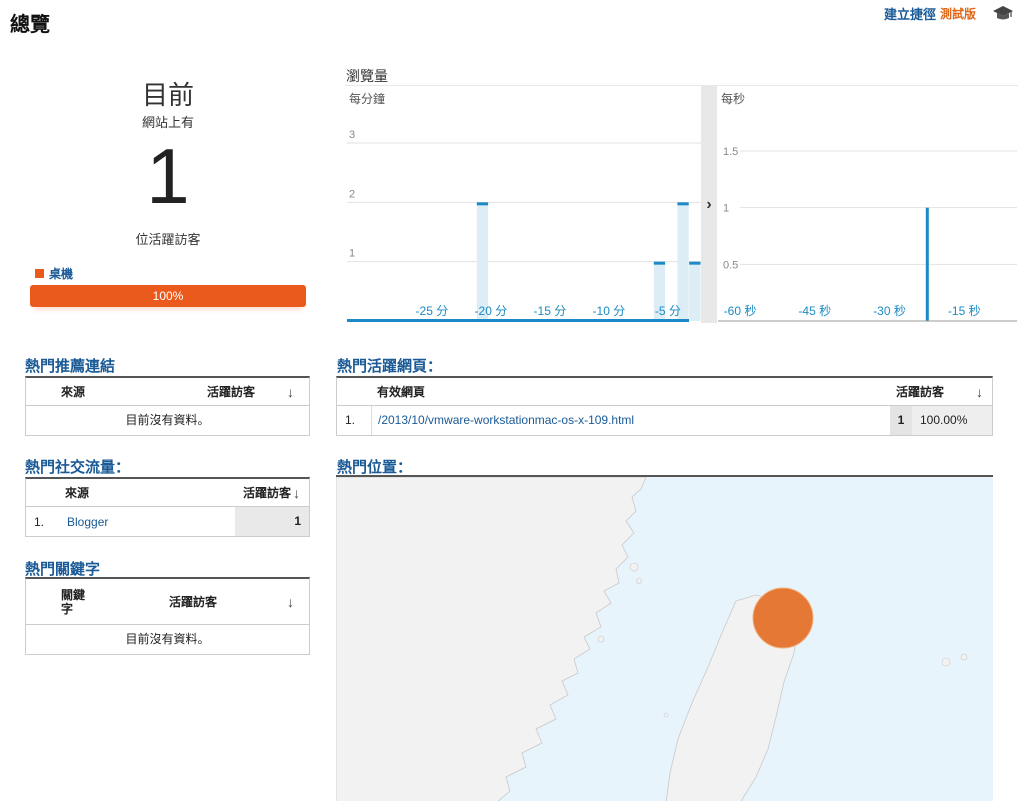  Describe the element at coordinates (432, 311) in the screenshot. I see `x-tick-label: -25 分` at that location.